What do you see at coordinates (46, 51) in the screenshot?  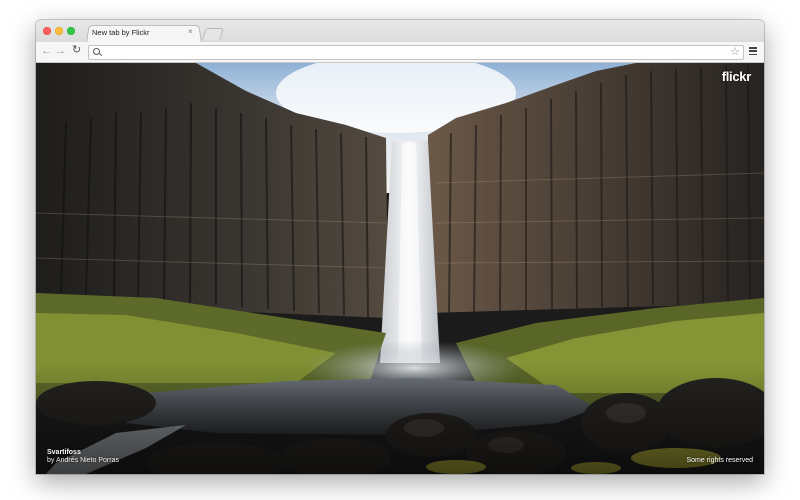 I see `back-arrow-icon: ←` at bounding box center [46, 51].